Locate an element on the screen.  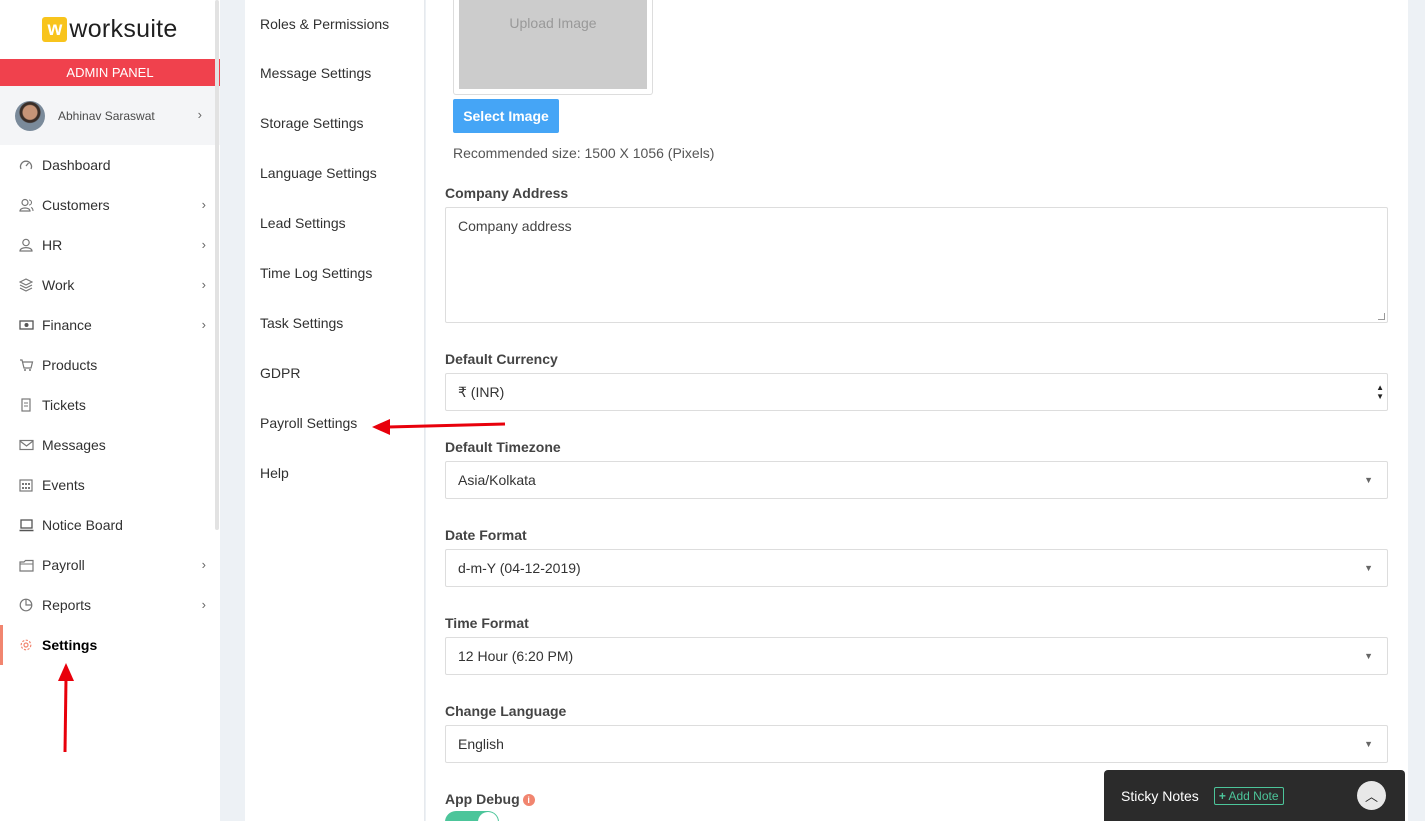
sidebar-item-tickets: Tickets is located at coordinates (110, 405).